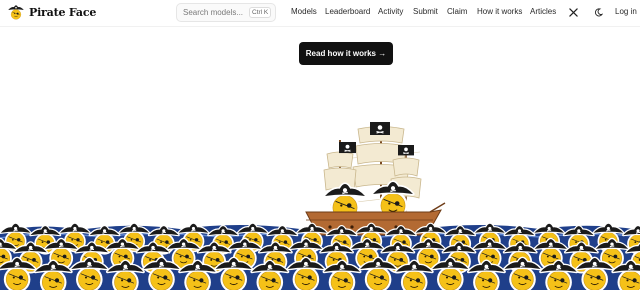 The width and height of the screenshot is (640, 290). I want to click on nav-activity: Activity, so click(390, 11).